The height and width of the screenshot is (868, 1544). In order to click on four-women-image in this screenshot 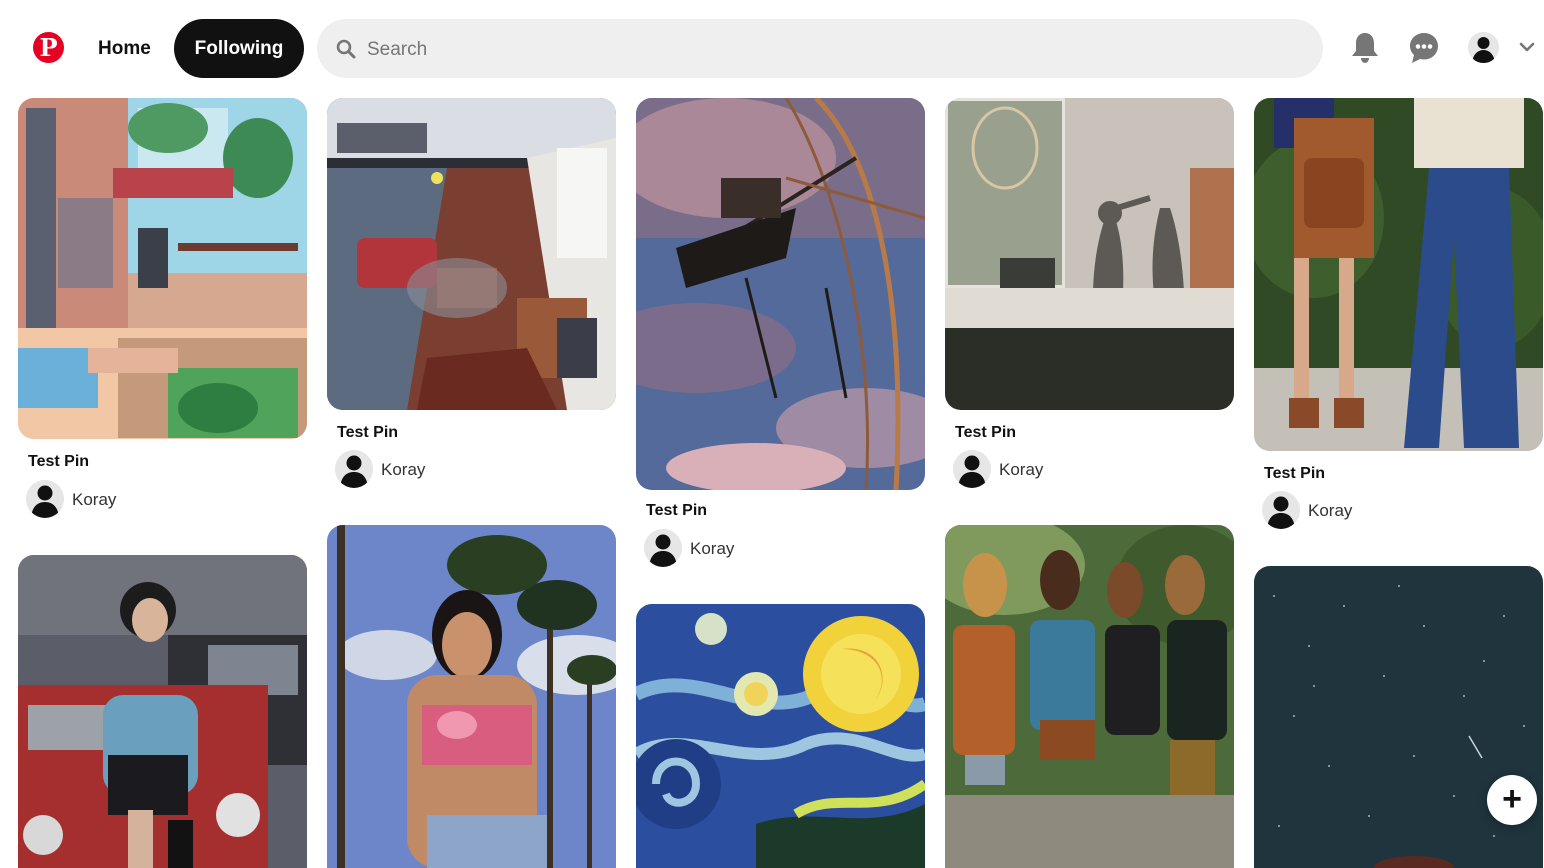, I will do `click(1089, 696)`.